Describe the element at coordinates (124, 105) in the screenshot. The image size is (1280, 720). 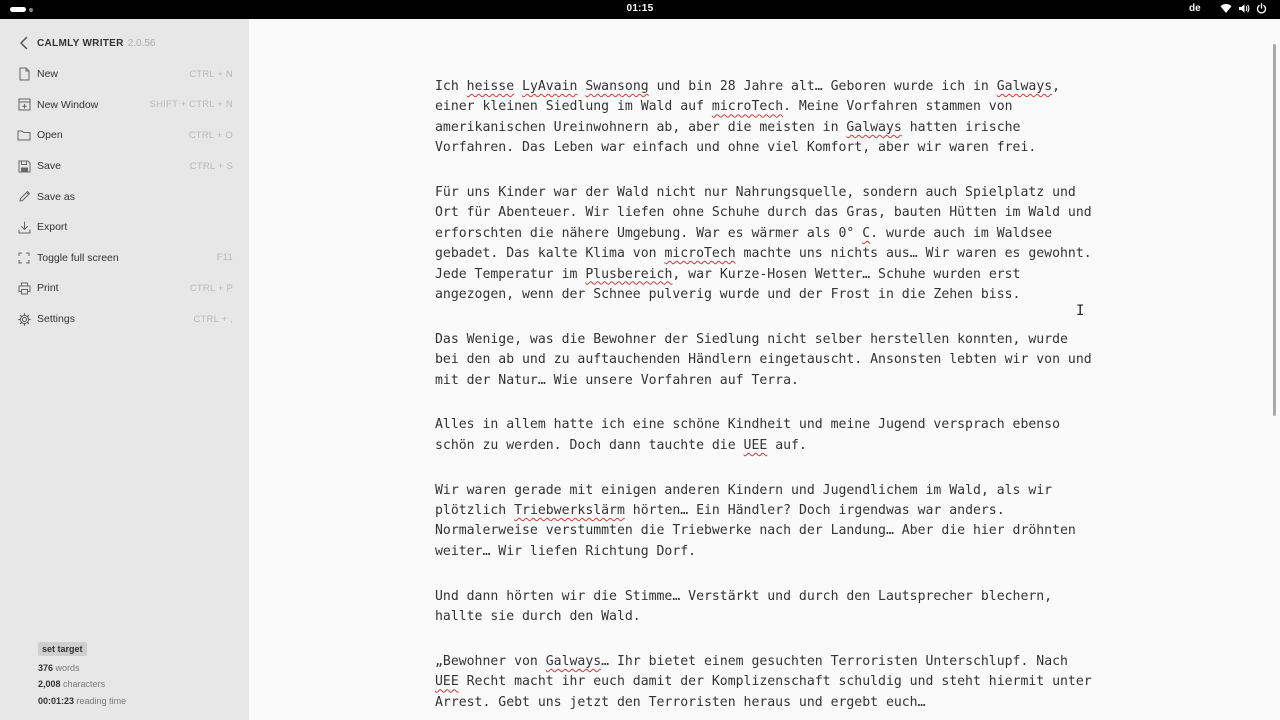
I see `menu-item-new-window: New Window SHIFT + CTRL + N` at that location.